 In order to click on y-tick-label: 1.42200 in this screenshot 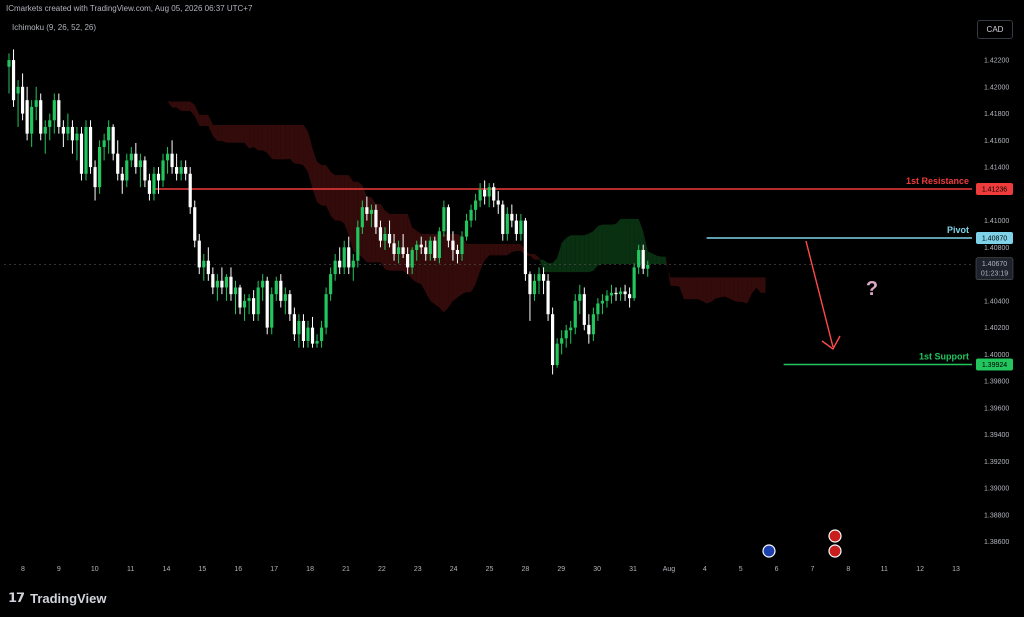, I will do `click(996, 61)`.